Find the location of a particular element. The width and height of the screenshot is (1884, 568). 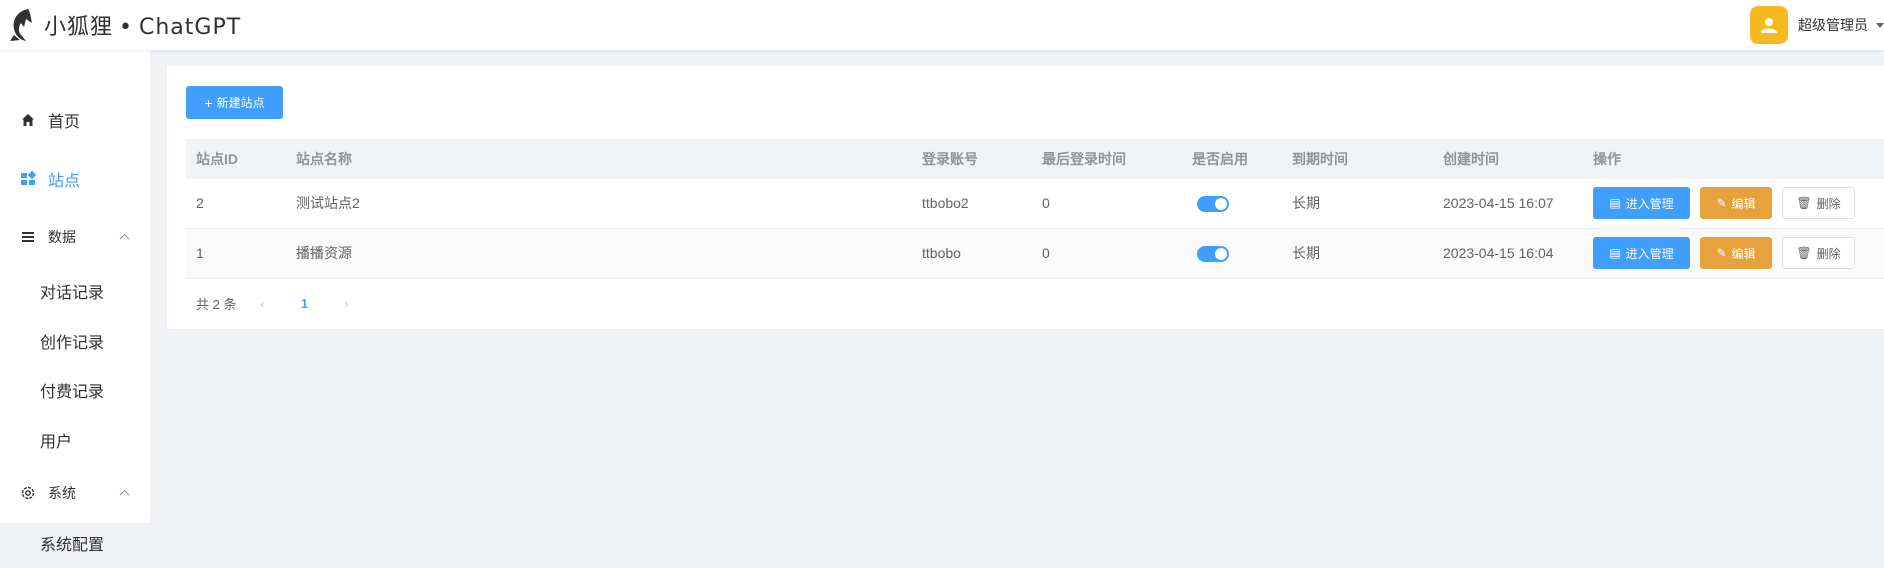

pagination: 共 2 条 ‹ 1 › is located at coordinates (277, 303).